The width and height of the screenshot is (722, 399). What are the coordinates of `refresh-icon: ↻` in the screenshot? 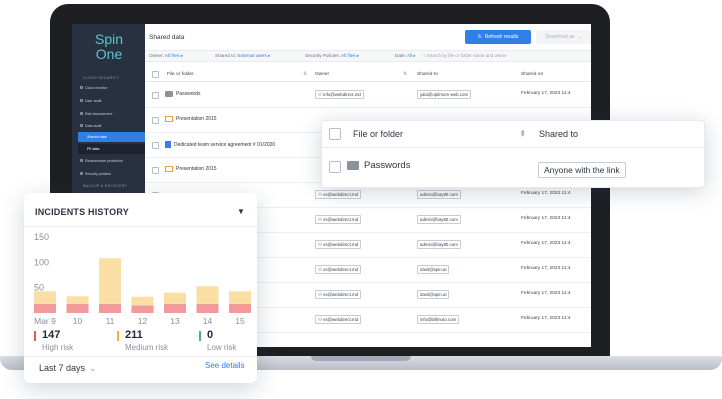 It's located at (479, 37).